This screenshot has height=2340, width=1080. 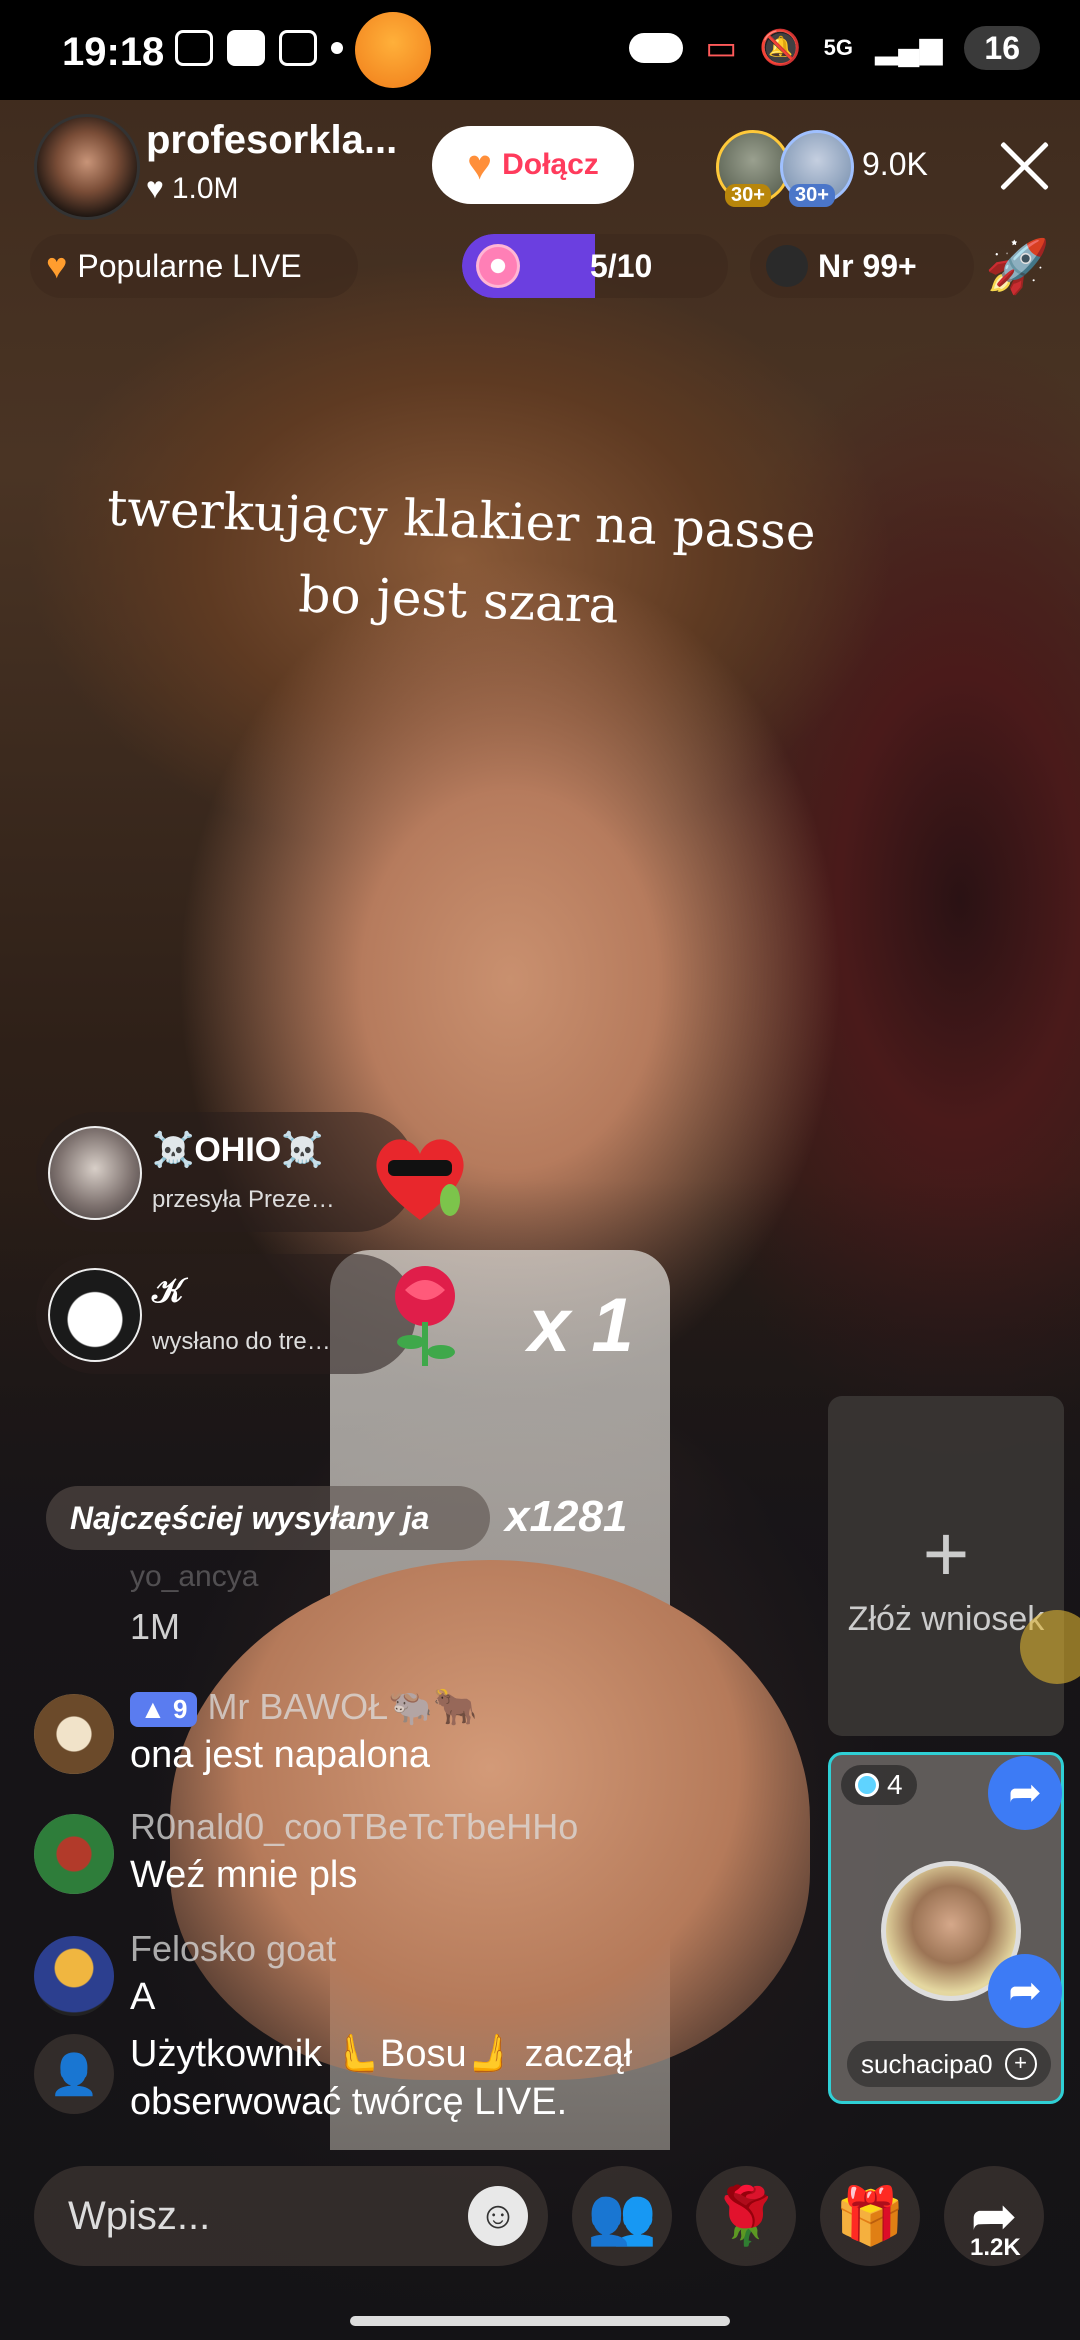 What do you see at coordinates (194, 48) in the screenshot?
I see `screenshot-icon` at bounding box center [194, 48].